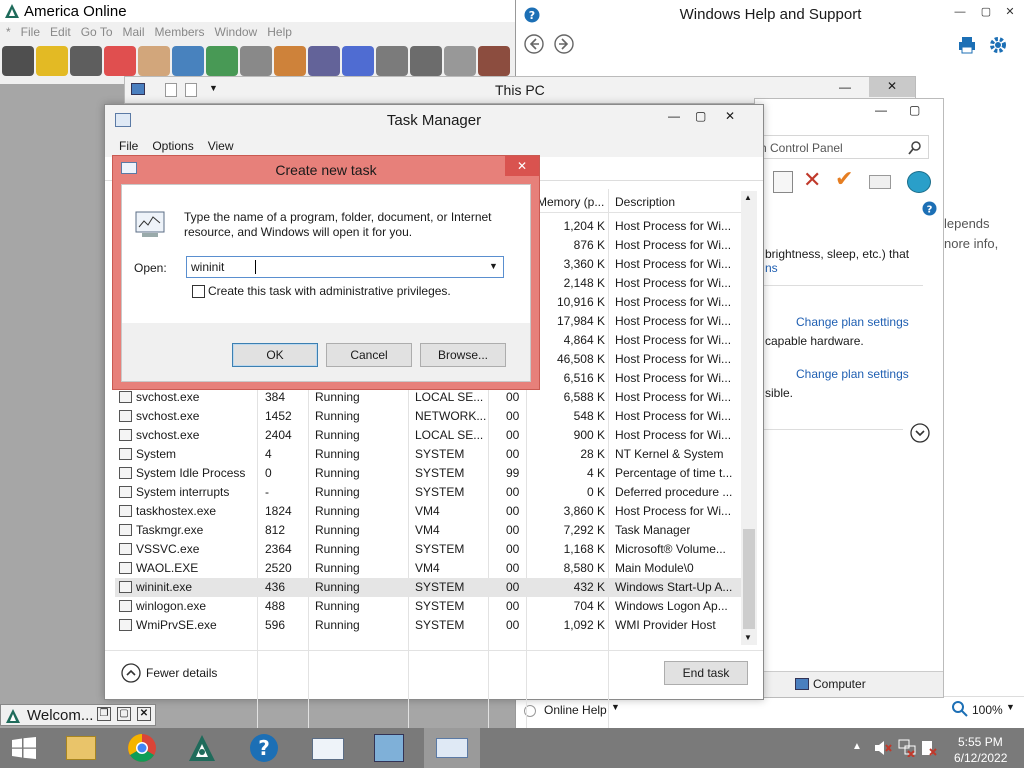  Describe the element at coordinates (60, 32) in the screenshot. I see `aol-menu-item: Edit` at that location.